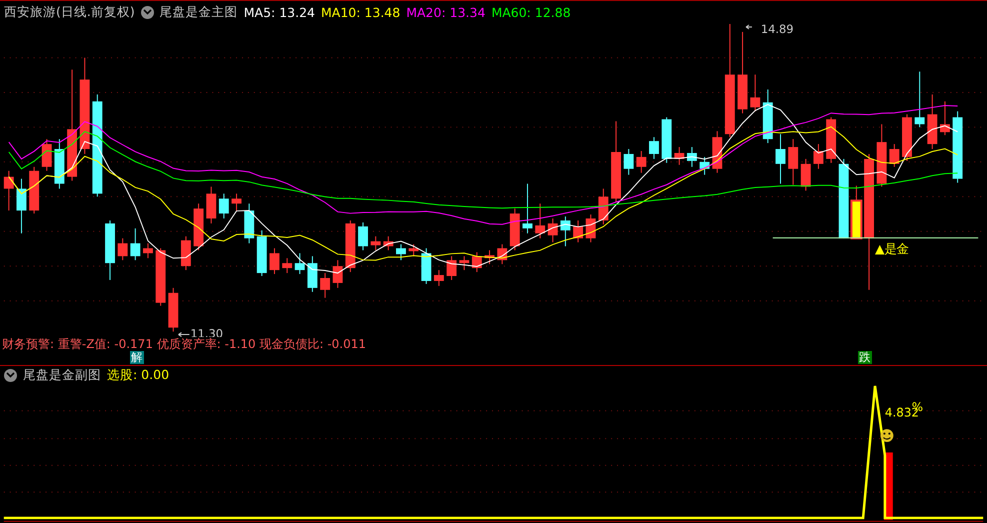  Describe the element at coordinates (887, 435) in the screenshot. I see `smiley-icon` at that location.